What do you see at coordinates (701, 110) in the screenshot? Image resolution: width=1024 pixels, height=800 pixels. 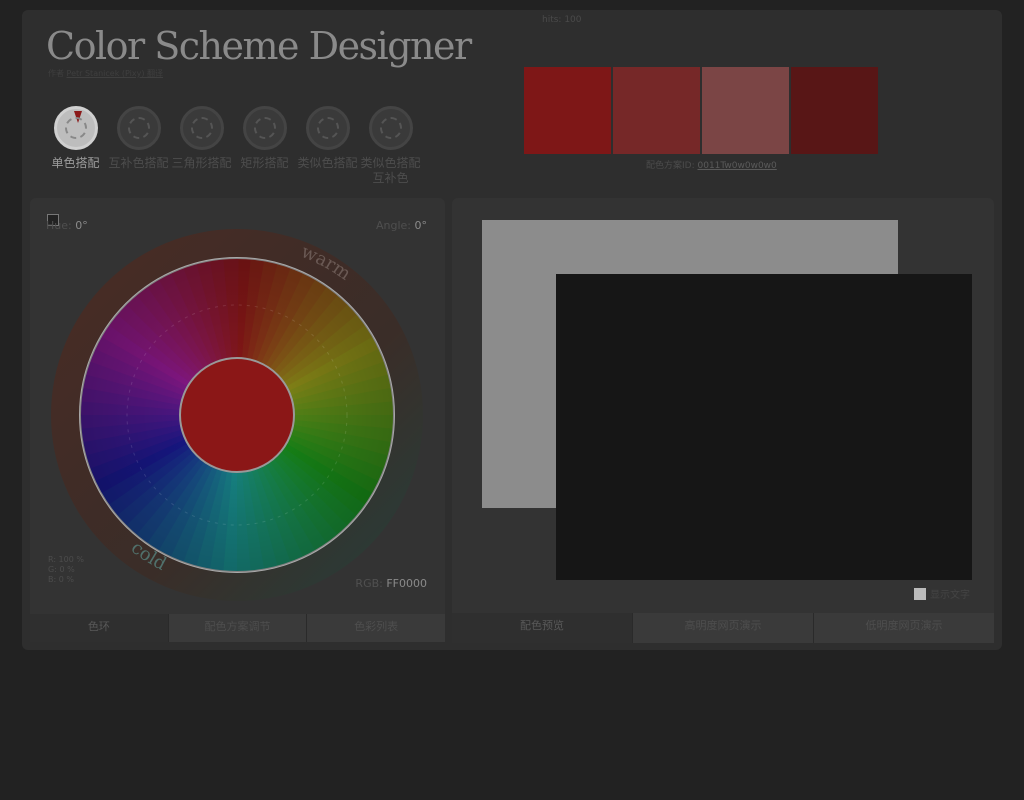 I see `palette-swatches` at bounding box center [701, 110].